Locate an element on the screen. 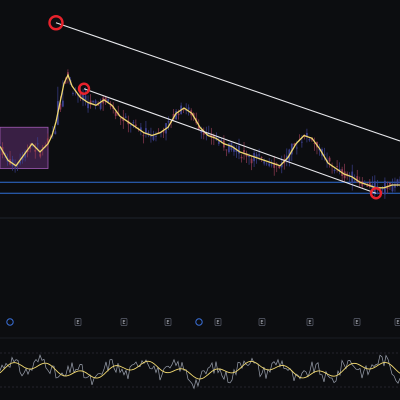  event-icon-start is located at coordinates (10, 322).